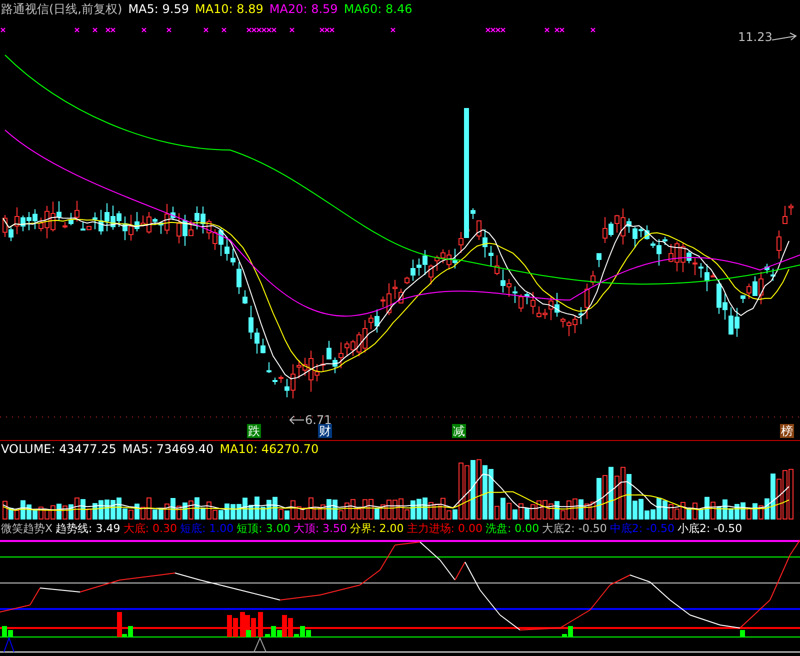 The width and height of the screenshot is (800, 656). Describe the element at coordinates (642, 529) in the screenshot. I see `indicator-value: 中底2: -0.50` at that location.